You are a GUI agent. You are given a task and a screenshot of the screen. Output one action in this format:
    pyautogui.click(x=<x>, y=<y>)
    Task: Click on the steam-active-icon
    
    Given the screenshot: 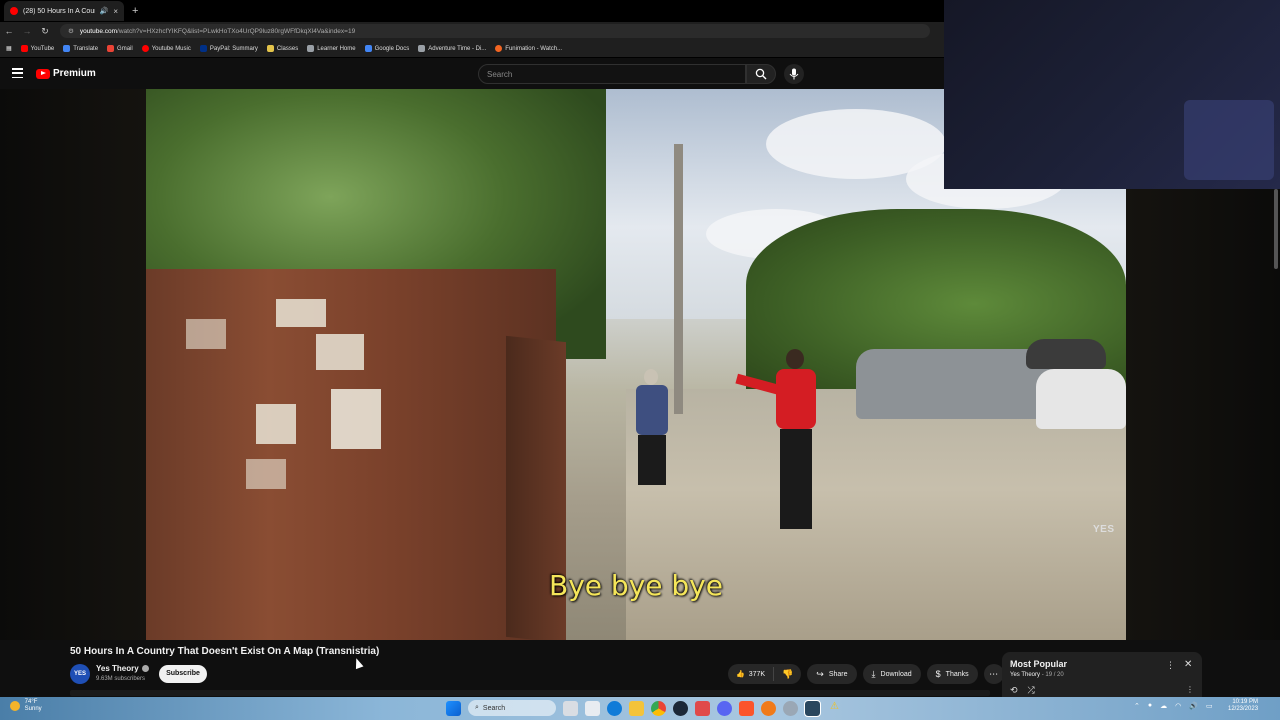 What is the action you would take?
    pyautogui.click(x=812, y=708)
    